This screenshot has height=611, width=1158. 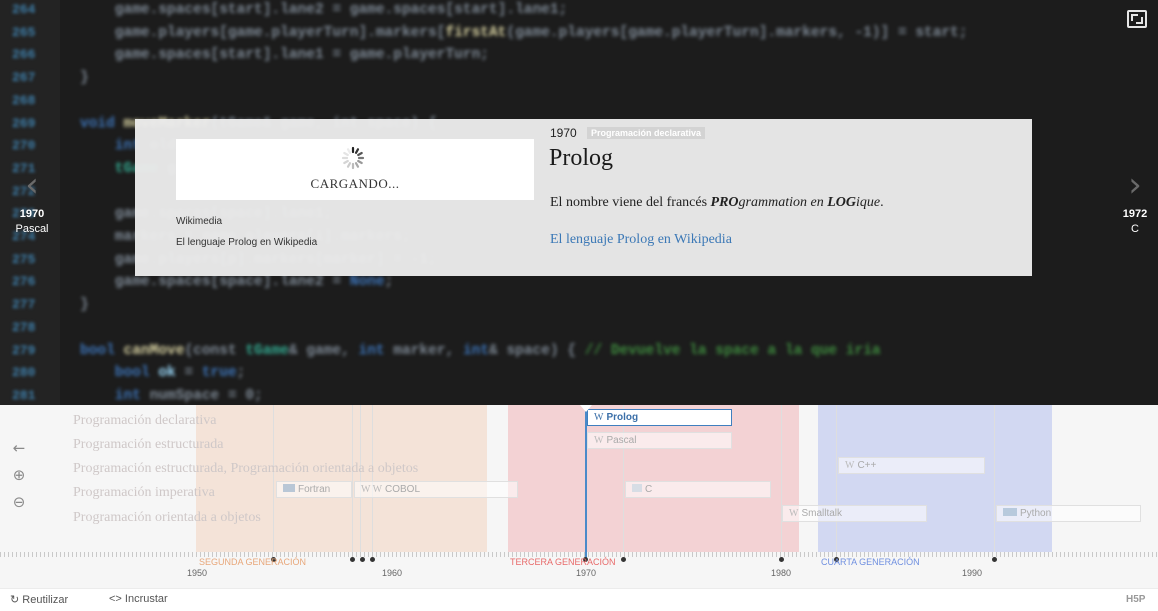 What do you see at coordinates (24, 373) in the screenshot?
I see `code-line-number: 280` at bounding box center [24, 373].